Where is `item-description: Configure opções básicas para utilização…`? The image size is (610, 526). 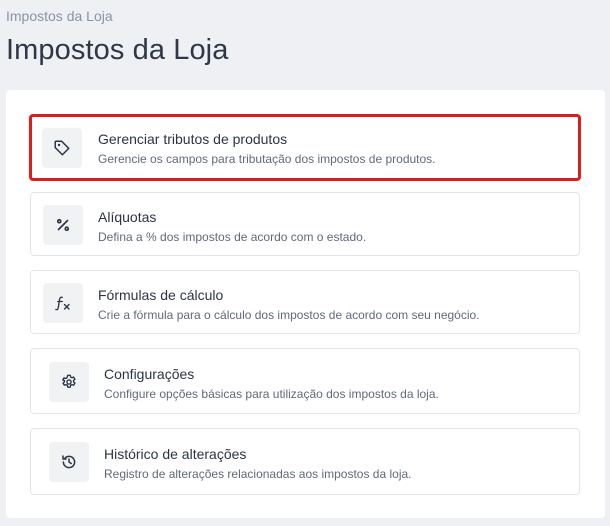 item-description: Configure opções básicas para utilização… is located at coordinates (271, 394).